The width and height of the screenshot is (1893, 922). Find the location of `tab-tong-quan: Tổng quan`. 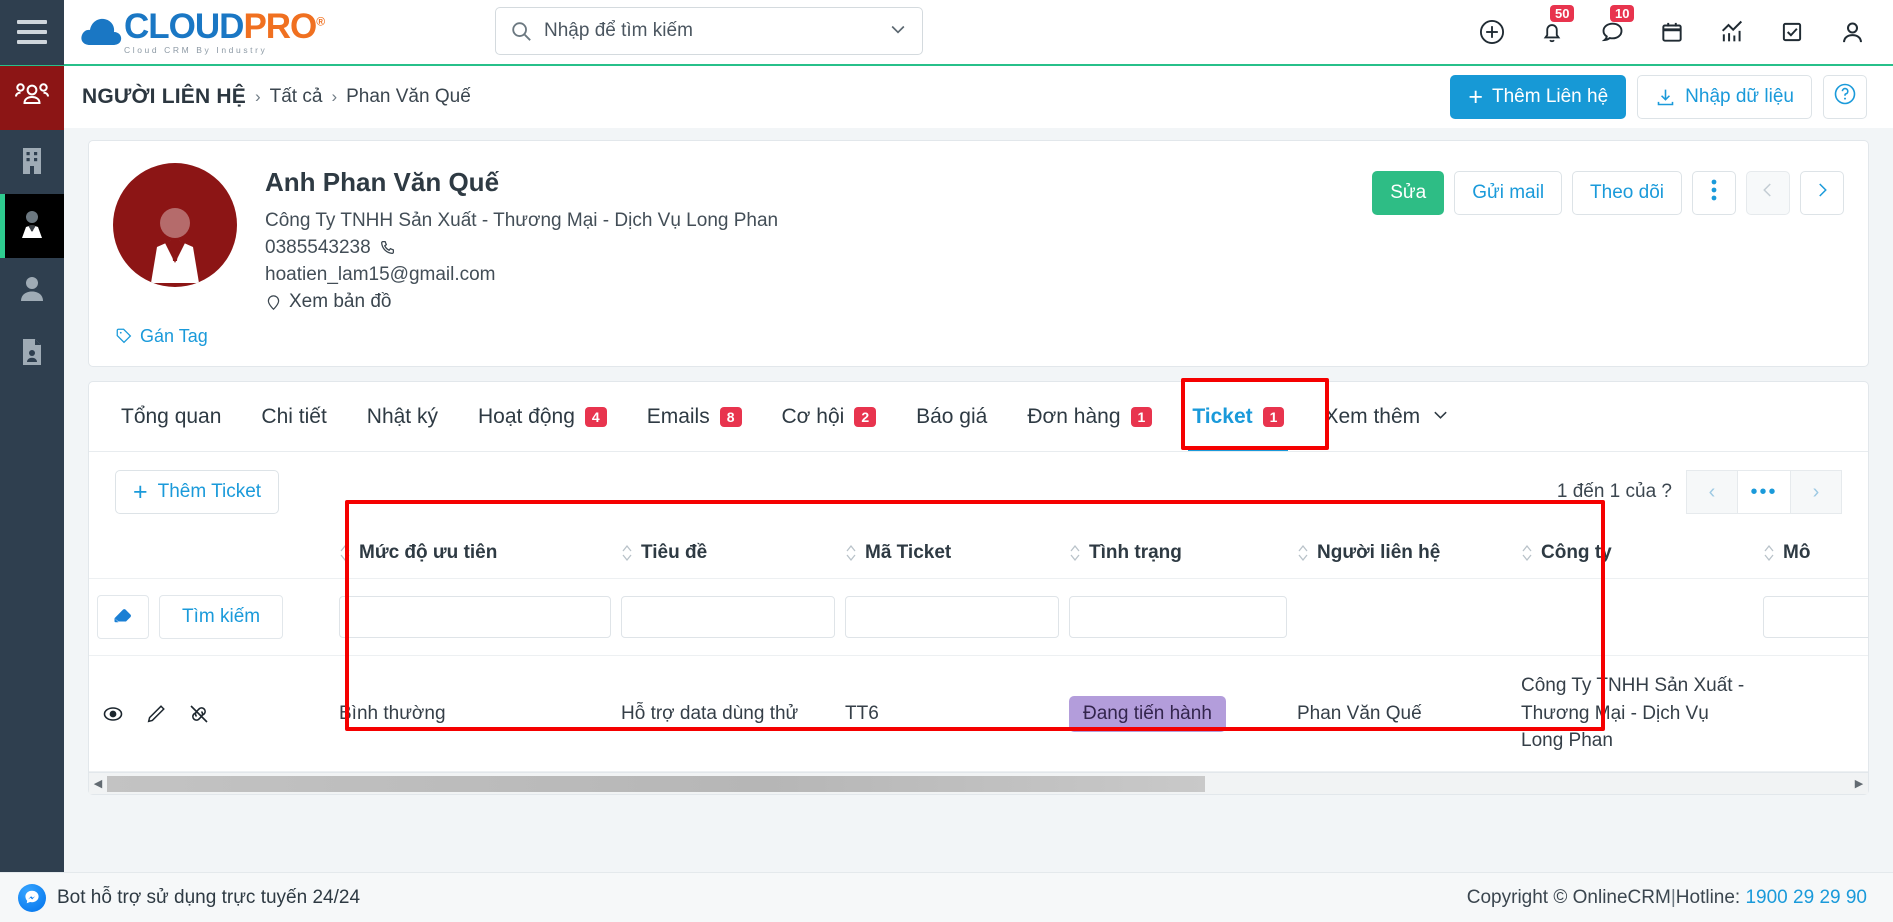

tab-tong-quan: Tổng quan is located at coordinates (171, 416).